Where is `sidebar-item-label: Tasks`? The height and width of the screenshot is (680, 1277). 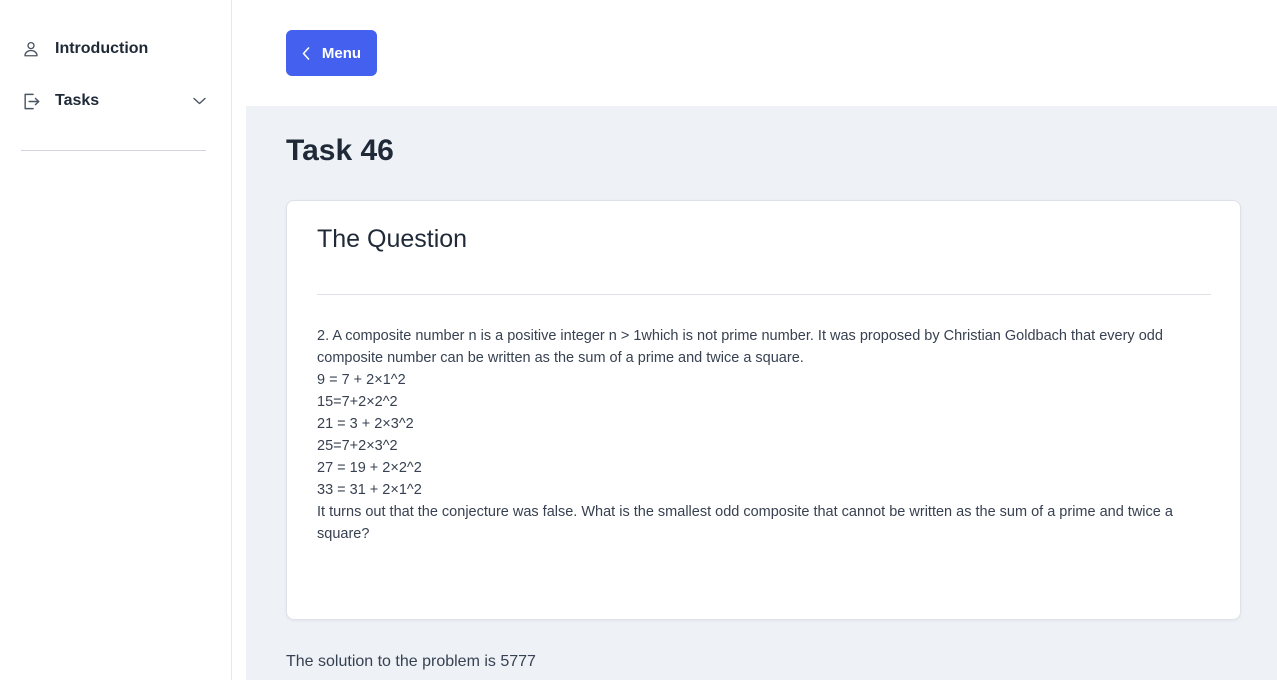 sidebar-item-label: Tasks is located at coordinates (77, 100).